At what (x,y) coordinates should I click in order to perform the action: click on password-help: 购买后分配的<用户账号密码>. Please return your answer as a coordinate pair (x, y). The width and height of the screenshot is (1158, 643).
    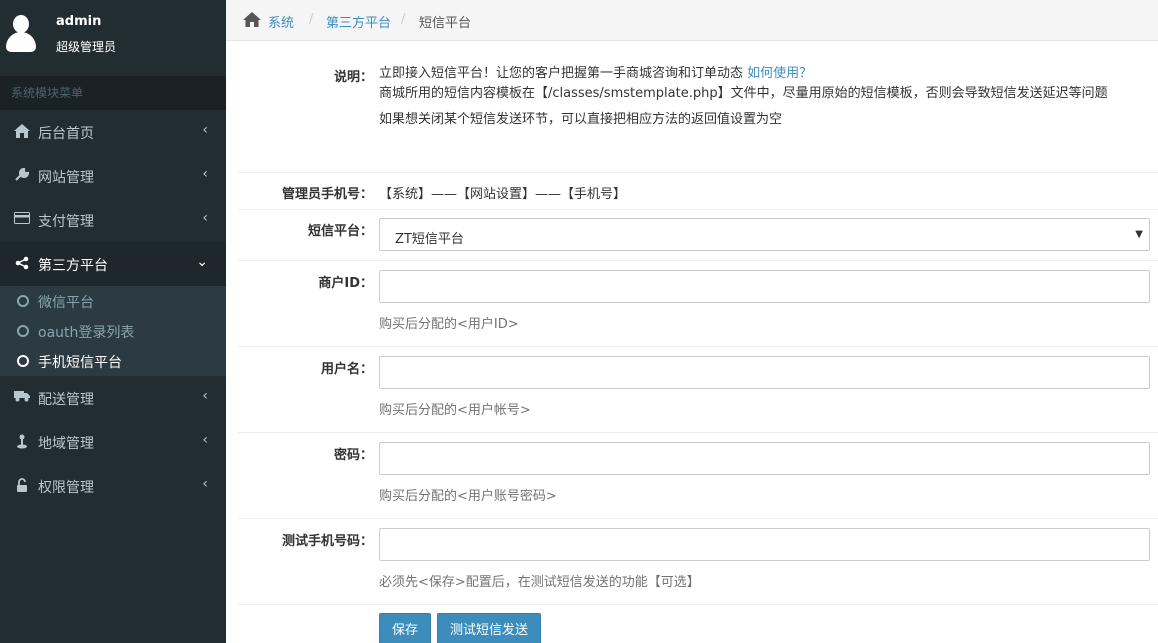
    Looking at the image, I should click on (468, 496).